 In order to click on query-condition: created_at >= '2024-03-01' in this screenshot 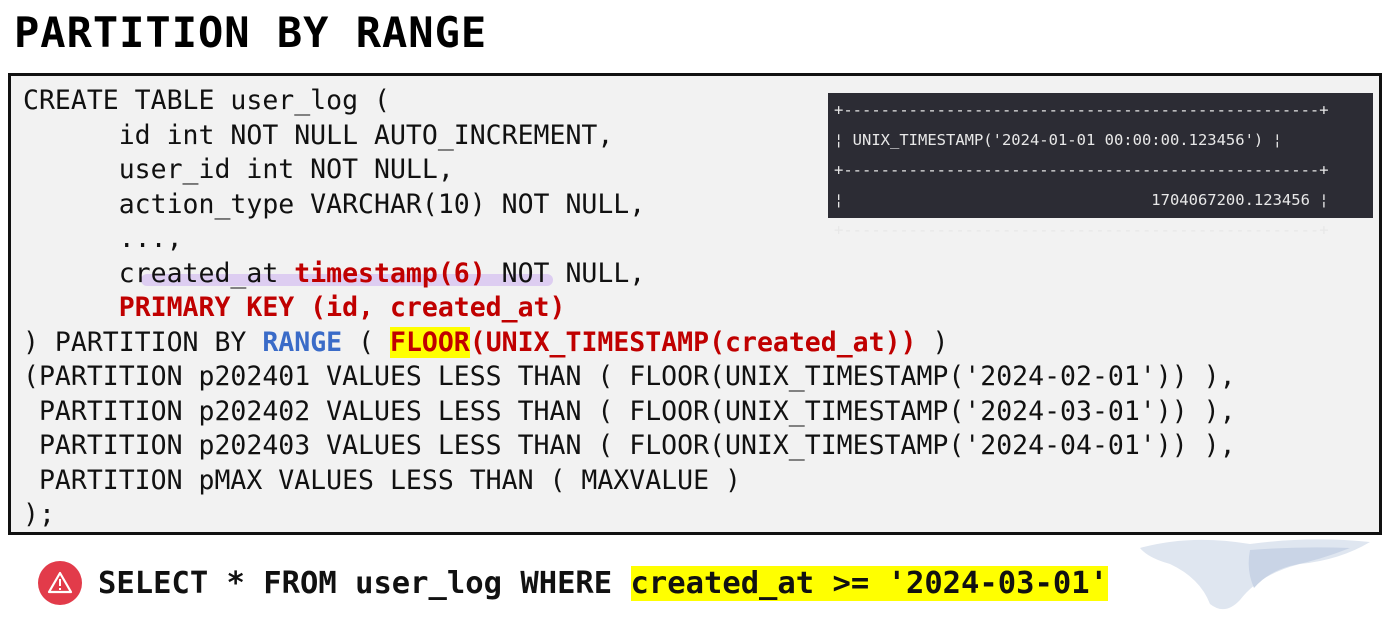, I will do `click(869, 583)`.